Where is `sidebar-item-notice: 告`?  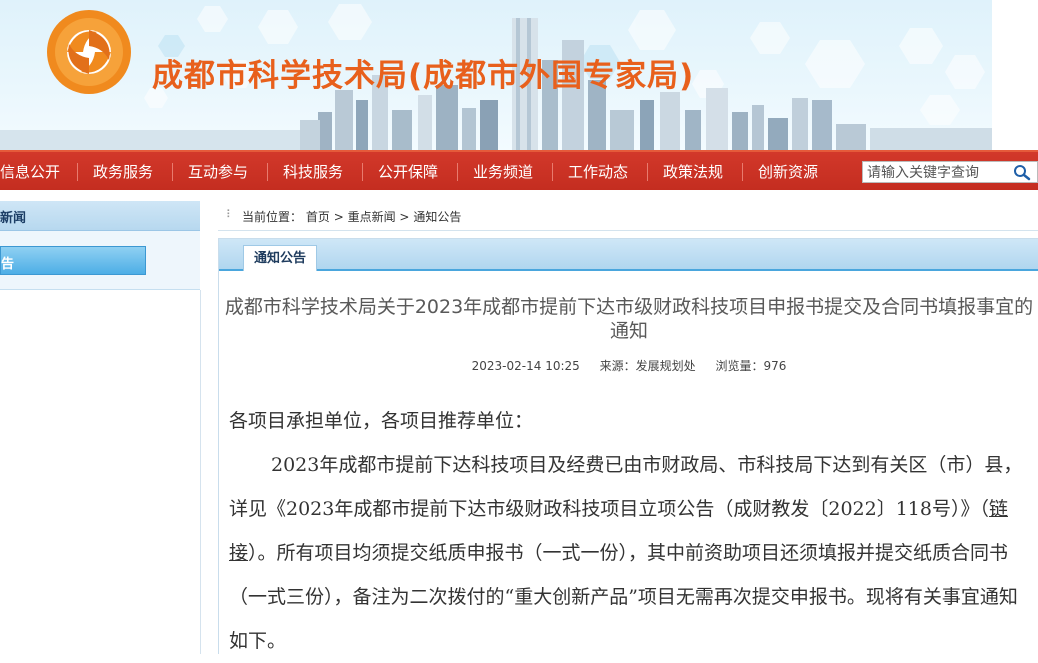
sidebar-item-notice: 告 is located at coordinates (73, 260).